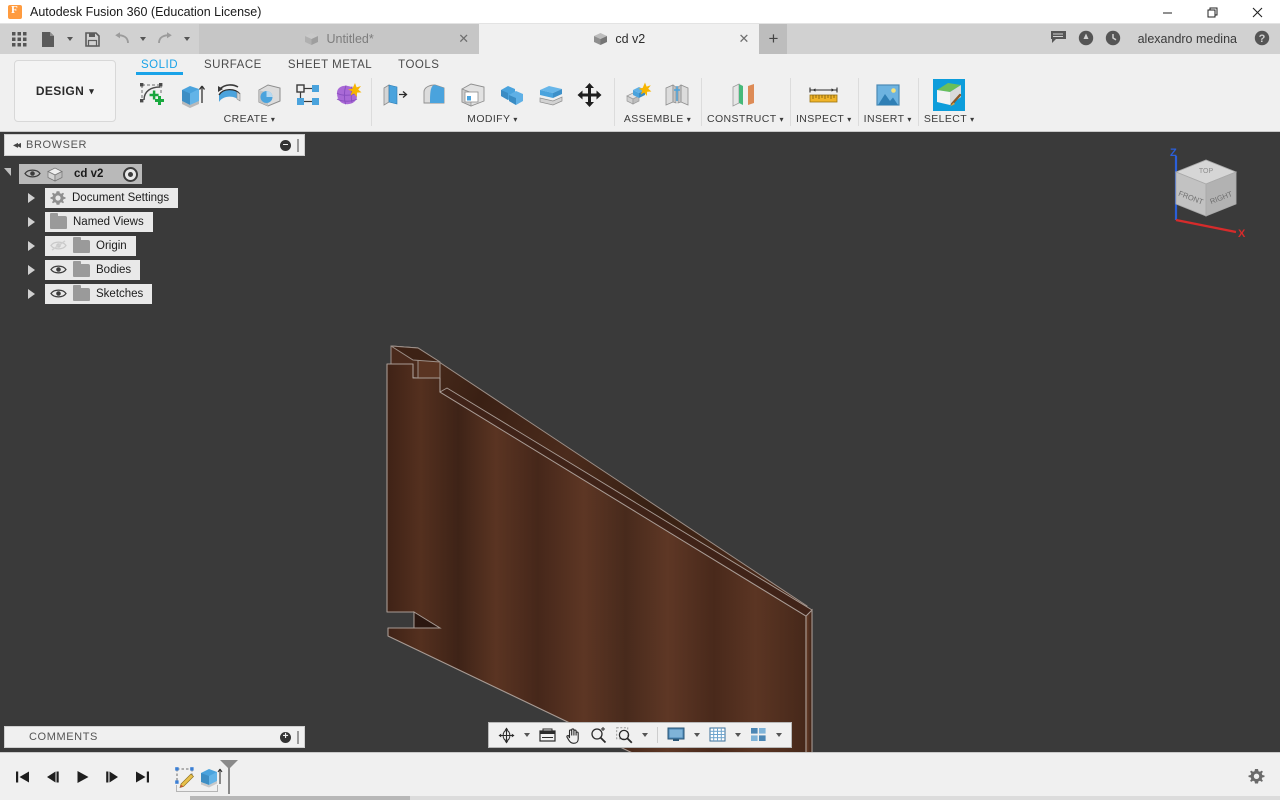 The height and width of the screenshot is (800, 1280). What do you see at coordinates (142, 777) in the screenshot?
I see `go-to-end-icon` at bounding box center [142, 777].